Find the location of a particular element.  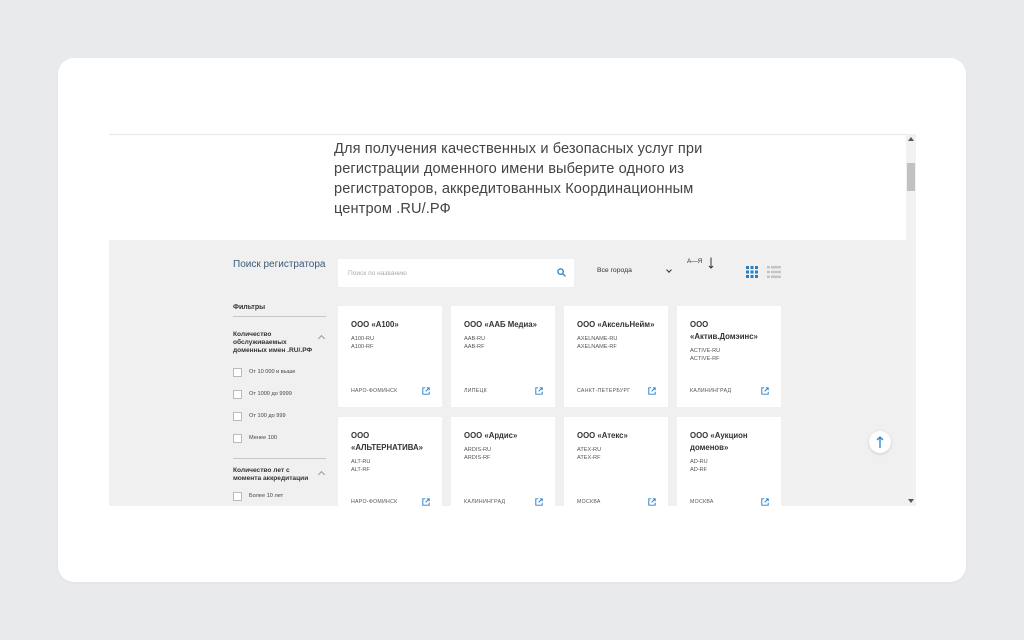

scroll-up-icon is located at coordinates (911, 139).